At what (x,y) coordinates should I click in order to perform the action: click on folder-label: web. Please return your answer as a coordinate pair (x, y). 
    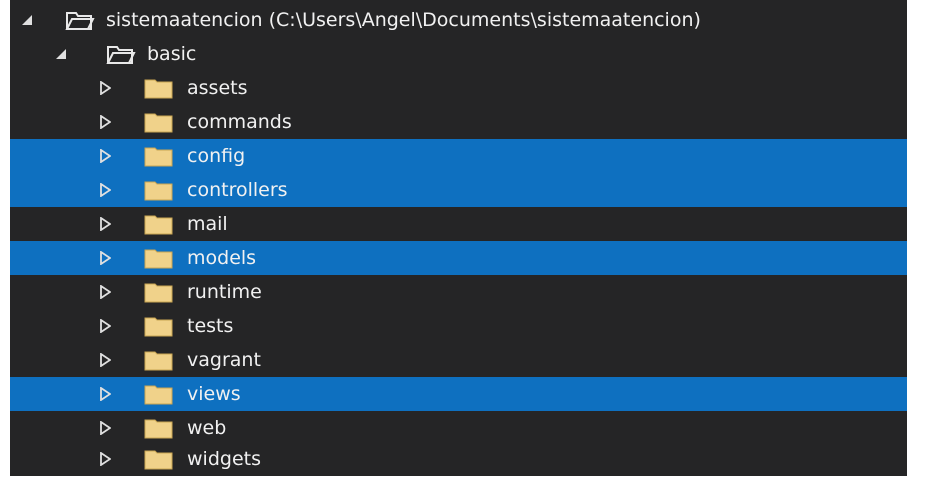
    Looking at the image, I should click on (207, 428).